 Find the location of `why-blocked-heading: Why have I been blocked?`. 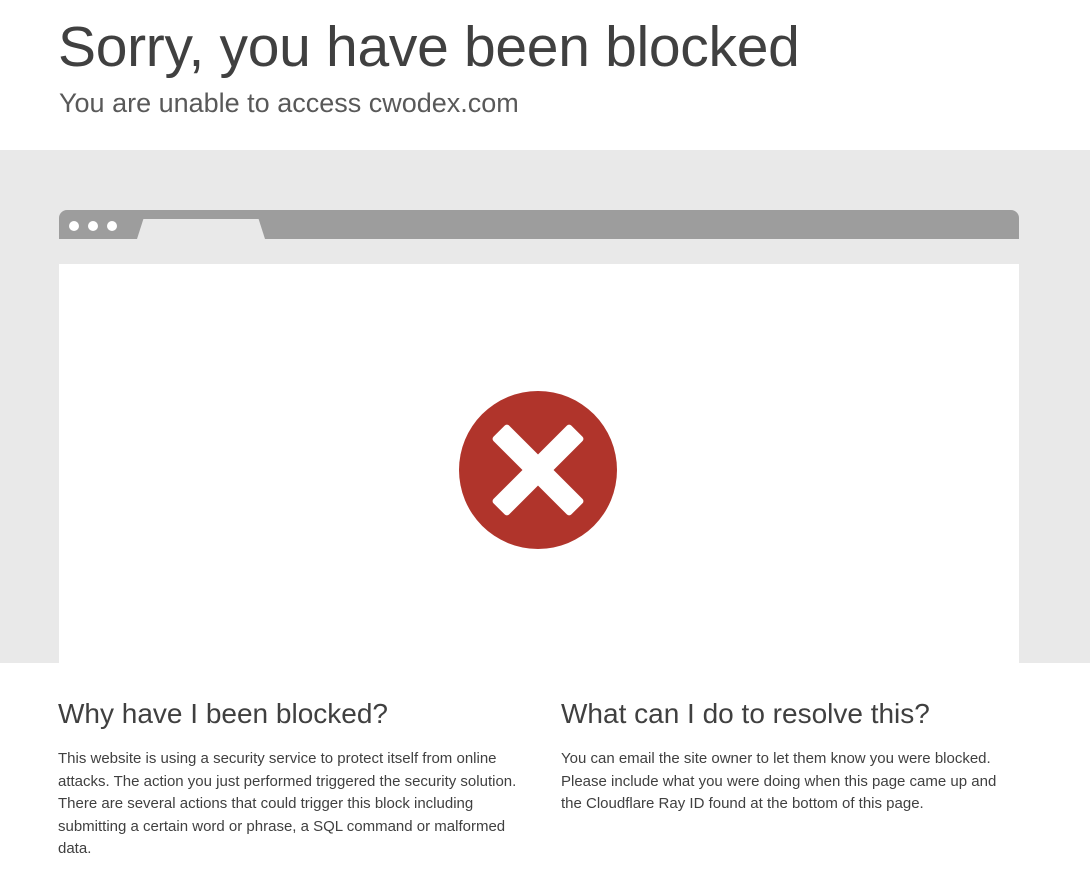

why-blocked-heading: Why have I been blocked? is located at coordinates (223, 713).